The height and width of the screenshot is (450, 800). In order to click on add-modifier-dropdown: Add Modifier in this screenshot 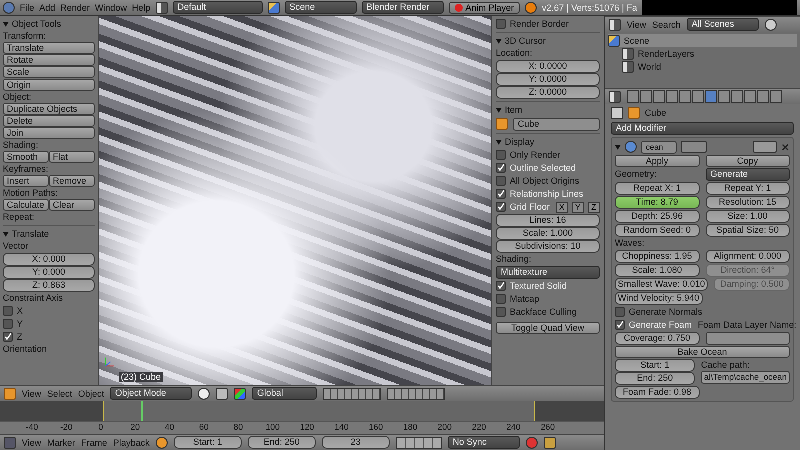, I will do `click(702, 128)`.